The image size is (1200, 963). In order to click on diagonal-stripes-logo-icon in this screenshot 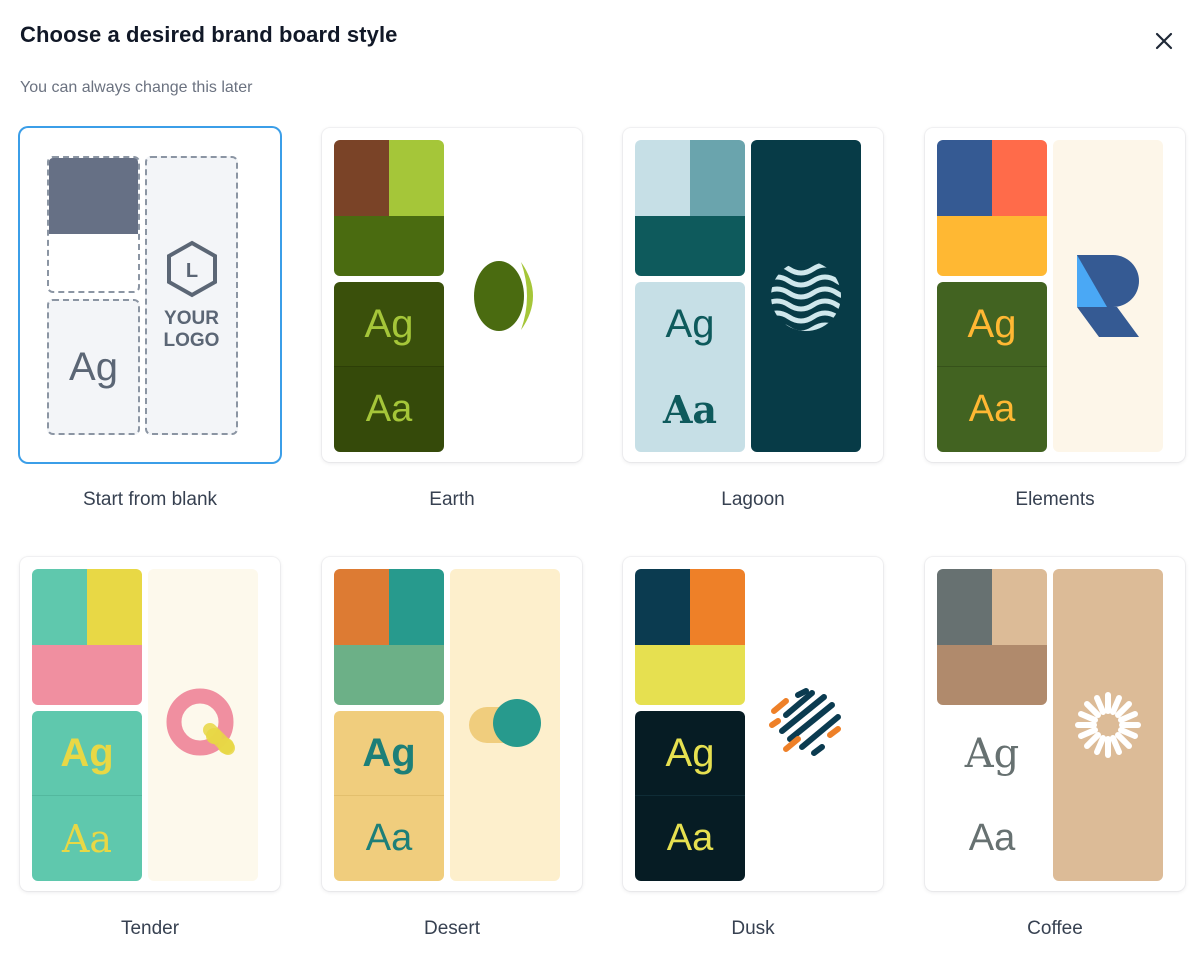, I will do `click(805, 722)`.